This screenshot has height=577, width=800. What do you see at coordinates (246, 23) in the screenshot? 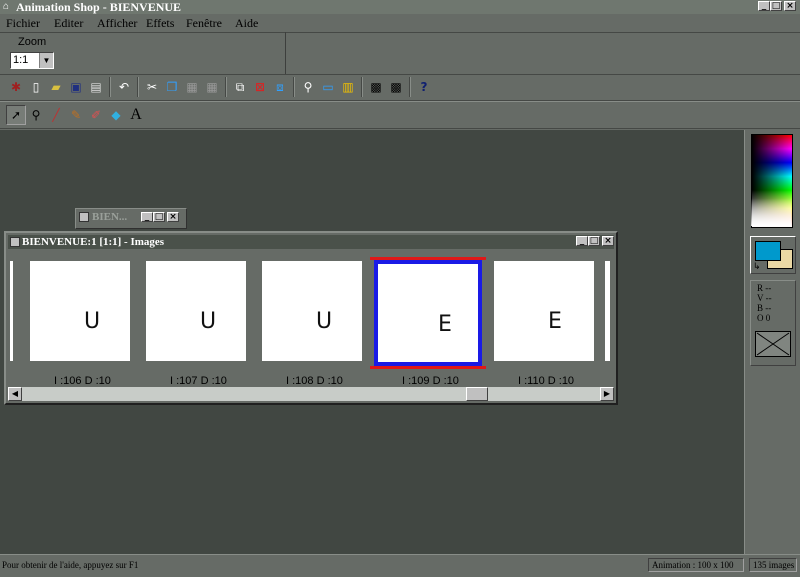
I see `menu-aide: Aide` at bounding box center [246, 23].